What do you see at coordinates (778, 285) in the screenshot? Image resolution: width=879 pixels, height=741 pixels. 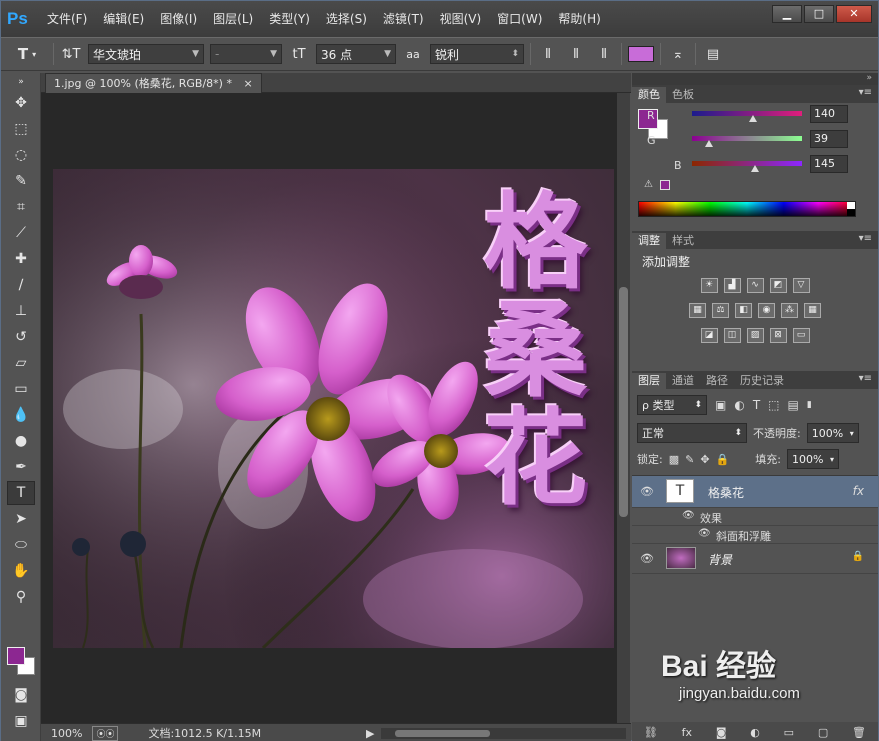 I see `exposure-icon: ◩` at bounding box center [778, 285].